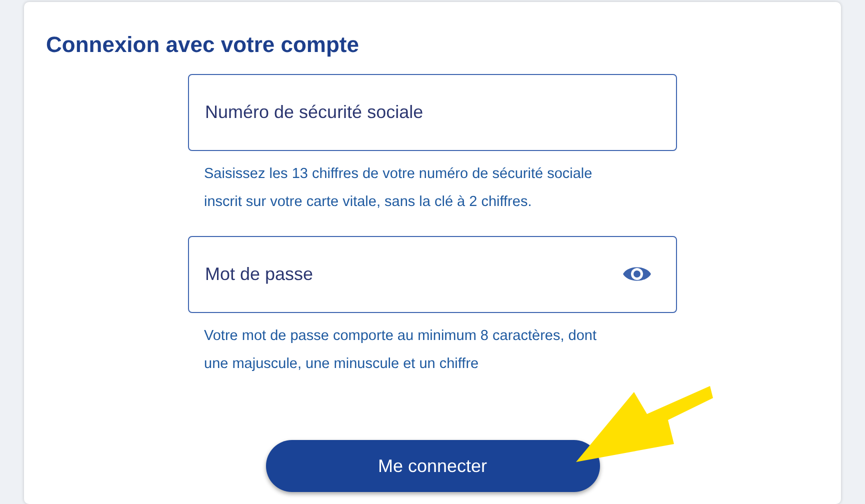 This screenshot has width=865, height=504. What do you see at coordinates (432, 274) in the screenshot?
I see `password-field: Mot de passe` at bounding box center [432, 274].